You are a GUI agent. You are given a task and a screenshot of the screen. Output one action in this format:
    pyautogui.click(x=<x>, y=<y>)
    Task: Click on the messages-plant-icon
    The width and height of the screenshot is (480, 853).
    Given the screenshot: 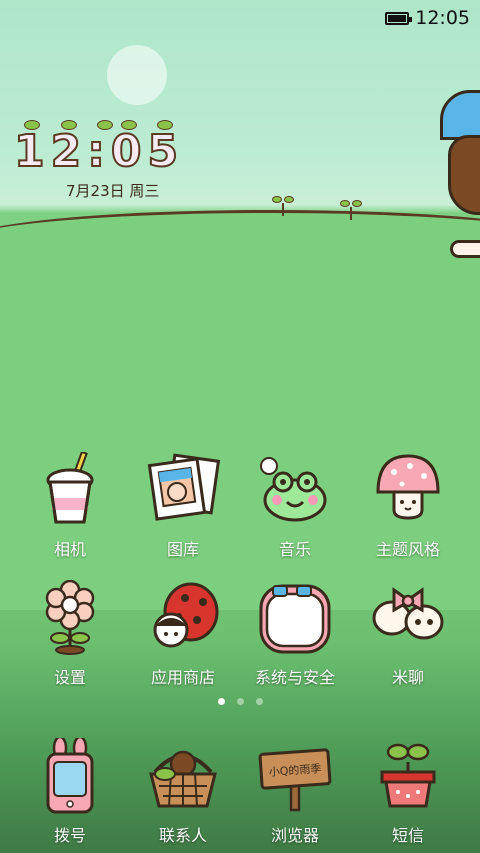 What is the action you would take?
    pyautogui.click(x=408, y=776)
    